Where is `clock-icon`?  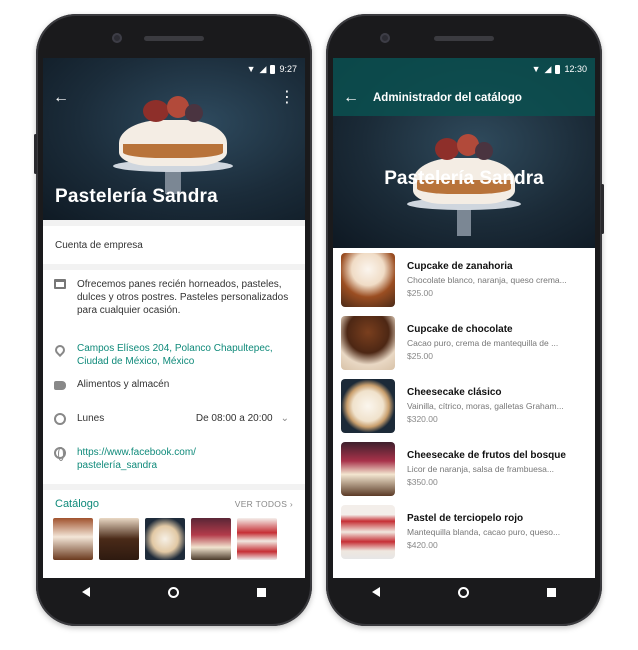 clock-icon is located at coordinates (60, 419).